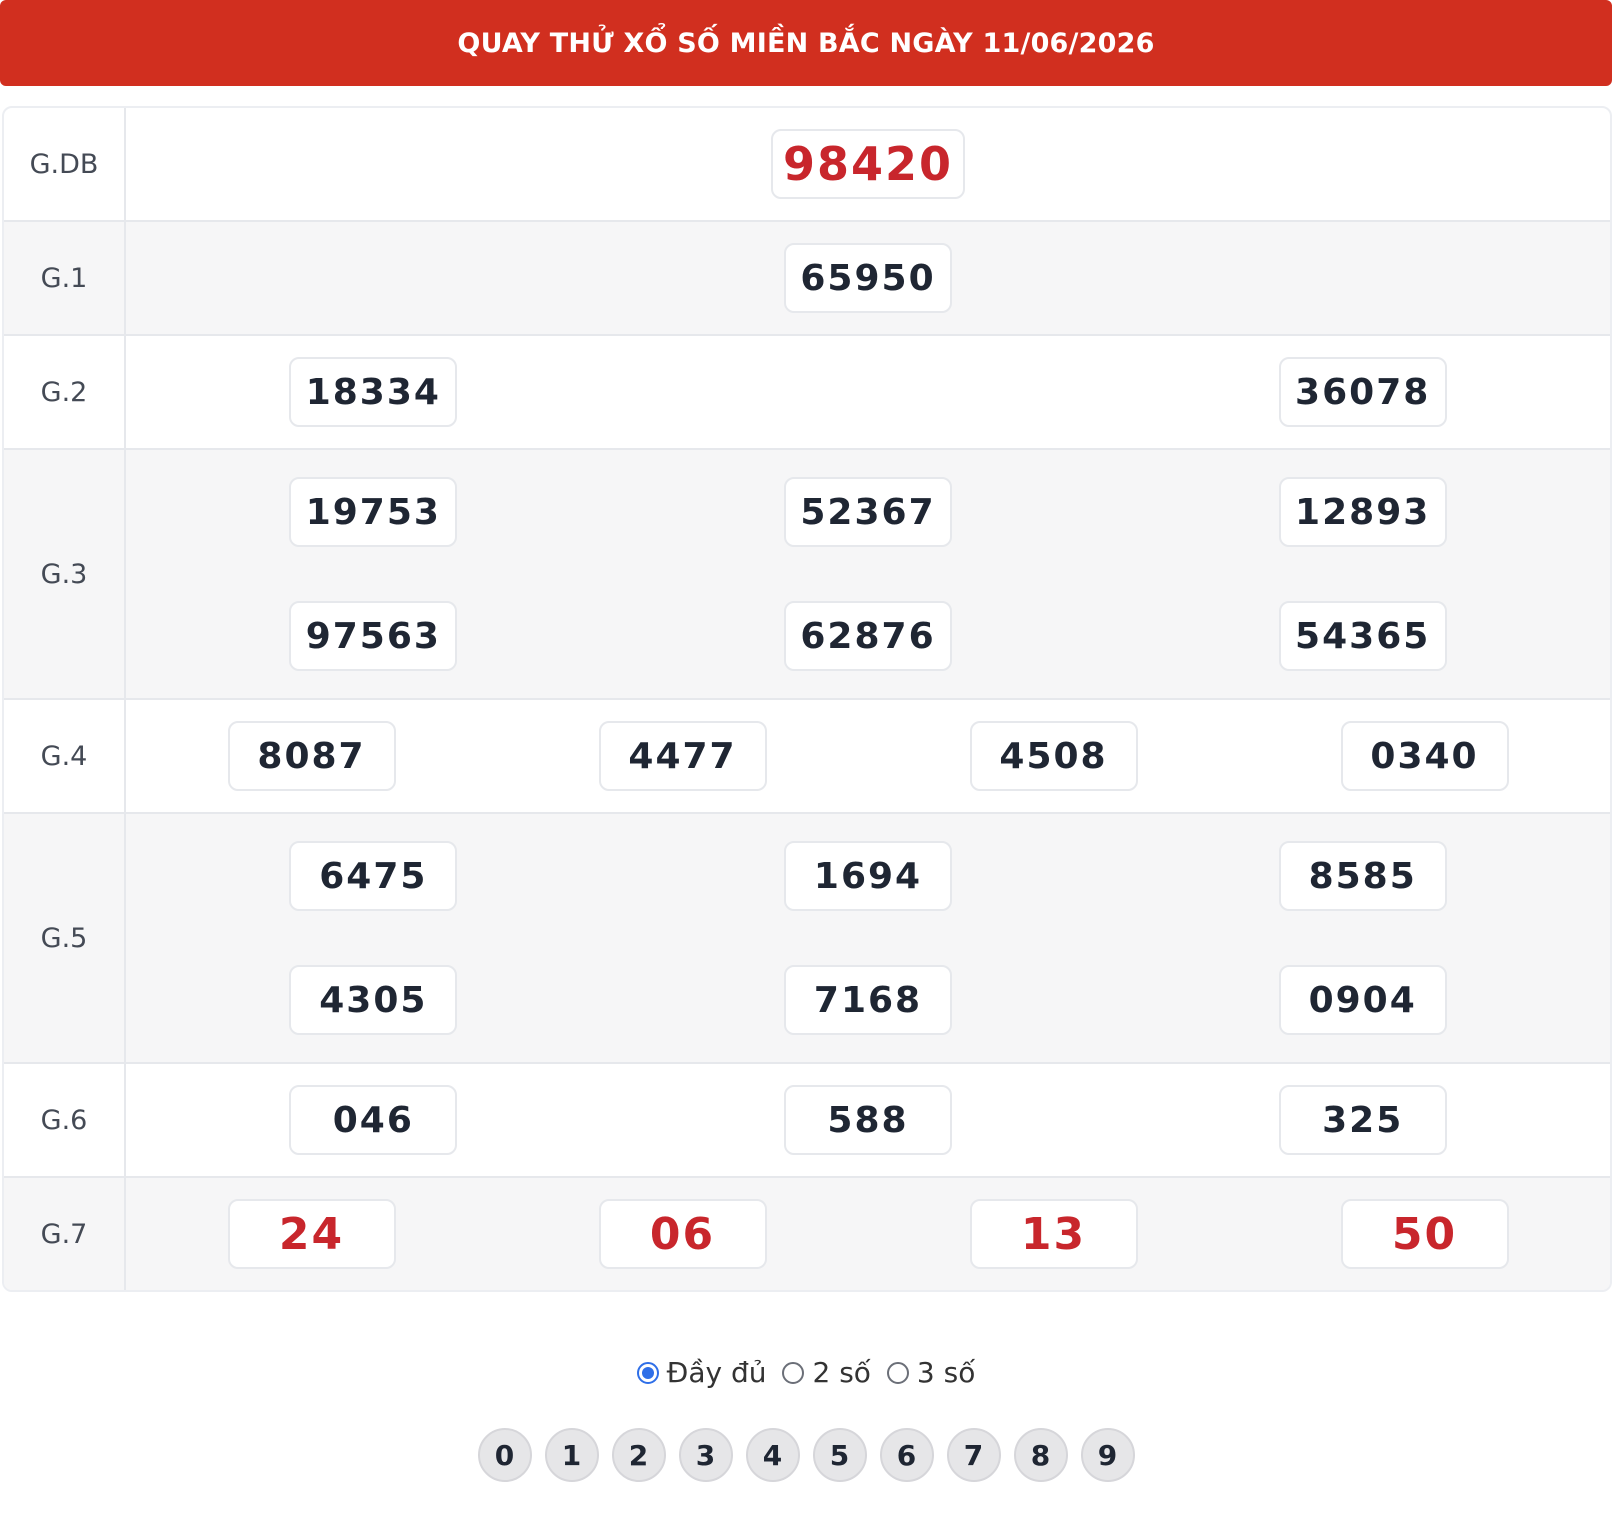  What do you see at coordinates (682, 756) in the screenshot?
I see `prize-number: 4477` at bounding box center [682, 756].